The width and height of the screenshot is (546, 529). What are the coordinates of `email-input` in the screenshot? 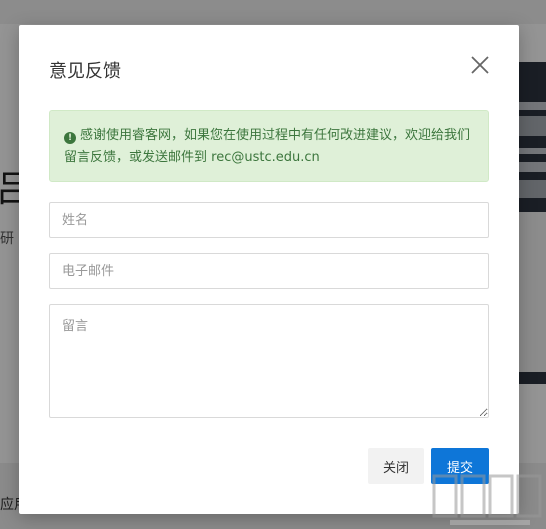 It's located at (269, 271).